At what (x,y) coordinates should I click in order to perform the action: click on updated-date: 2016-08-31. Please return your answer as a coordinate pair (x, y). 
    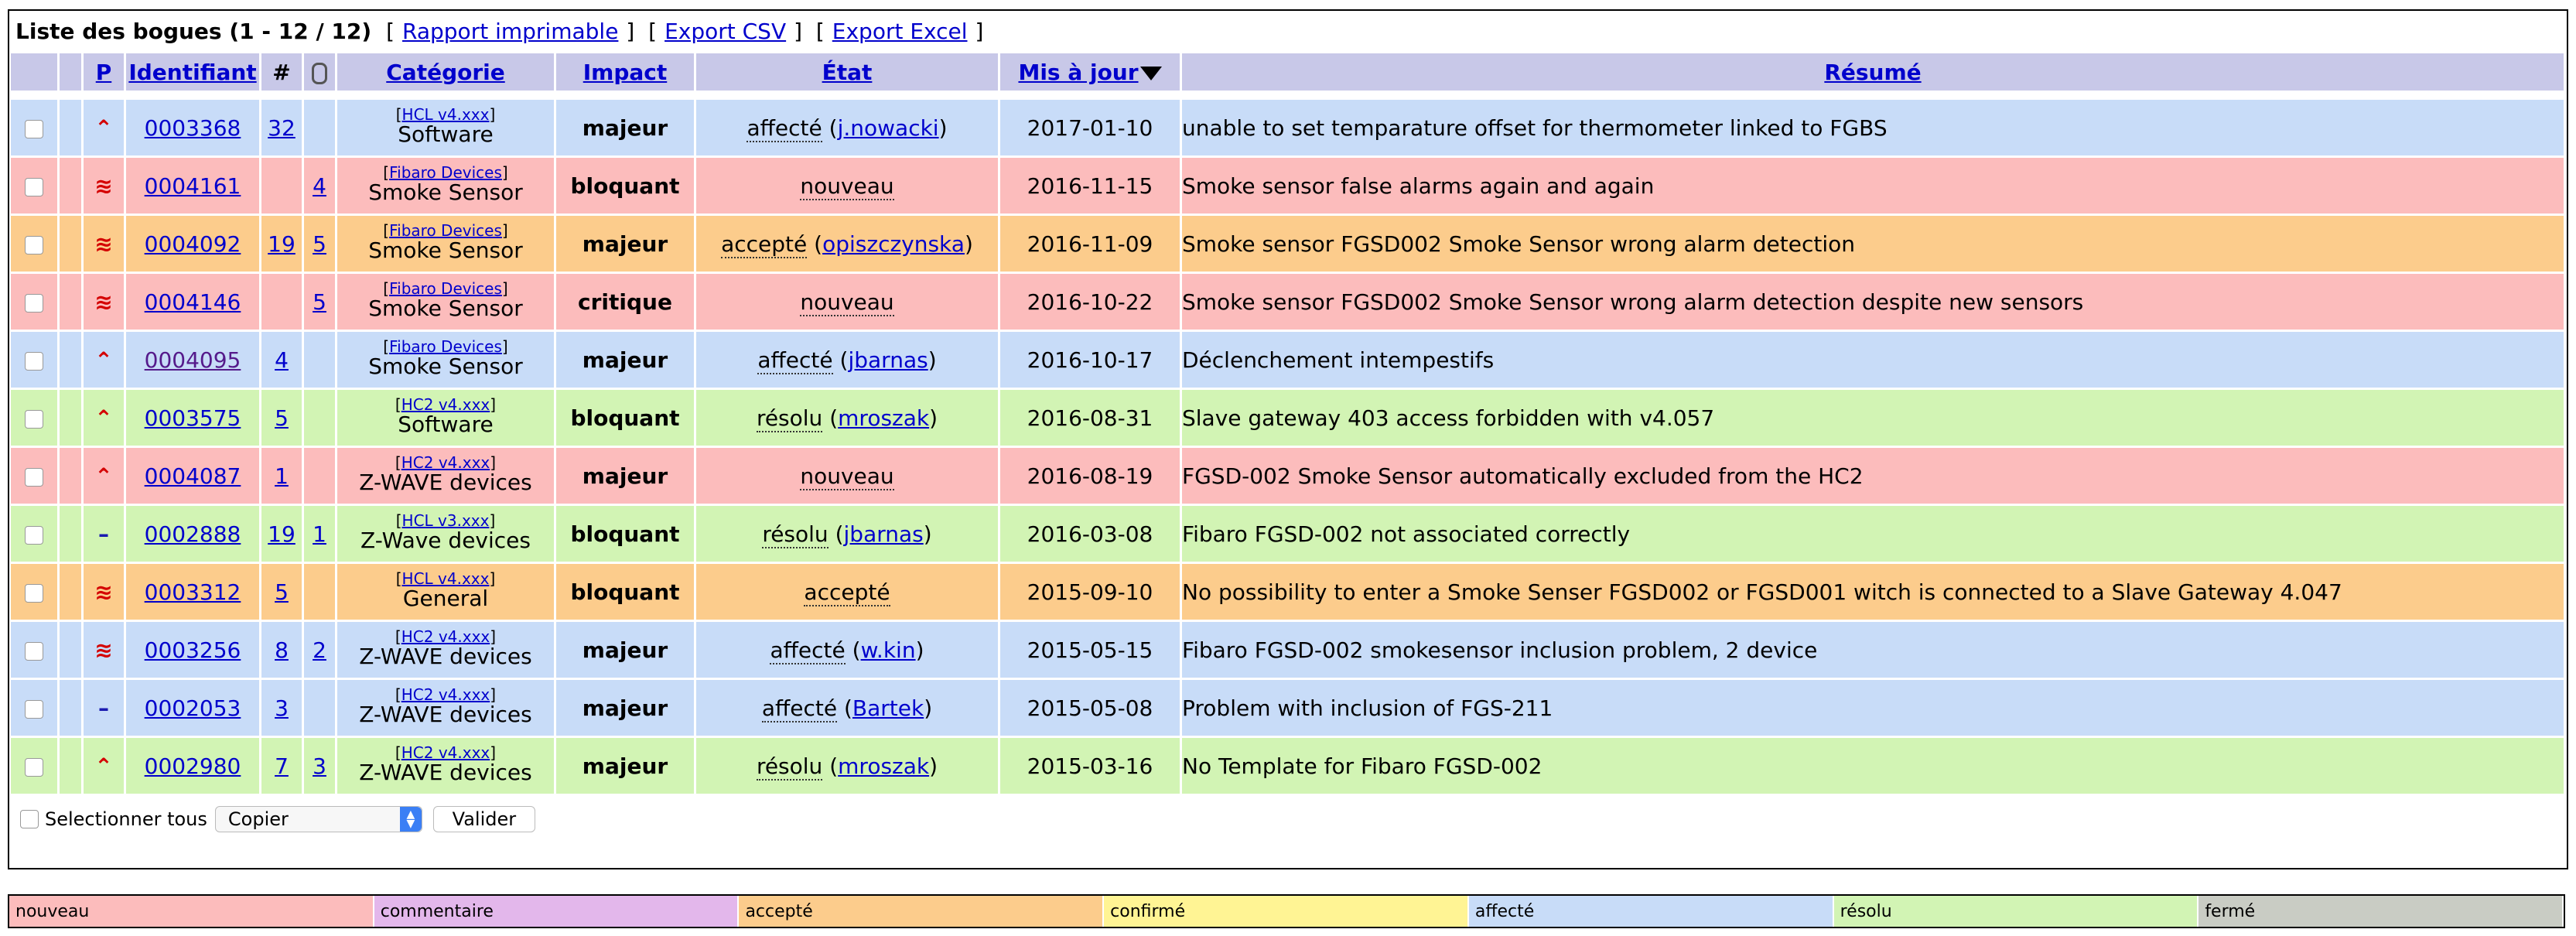
    Looking at the image, I should click on (1090, 418).